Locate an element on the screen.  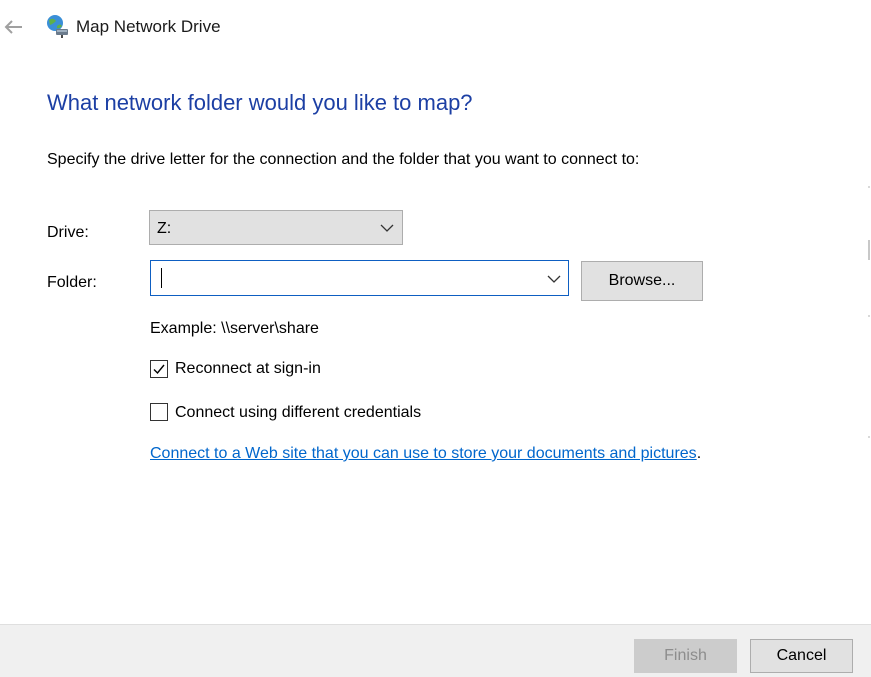
network-drive-icon is located at coordinates (57, 26).